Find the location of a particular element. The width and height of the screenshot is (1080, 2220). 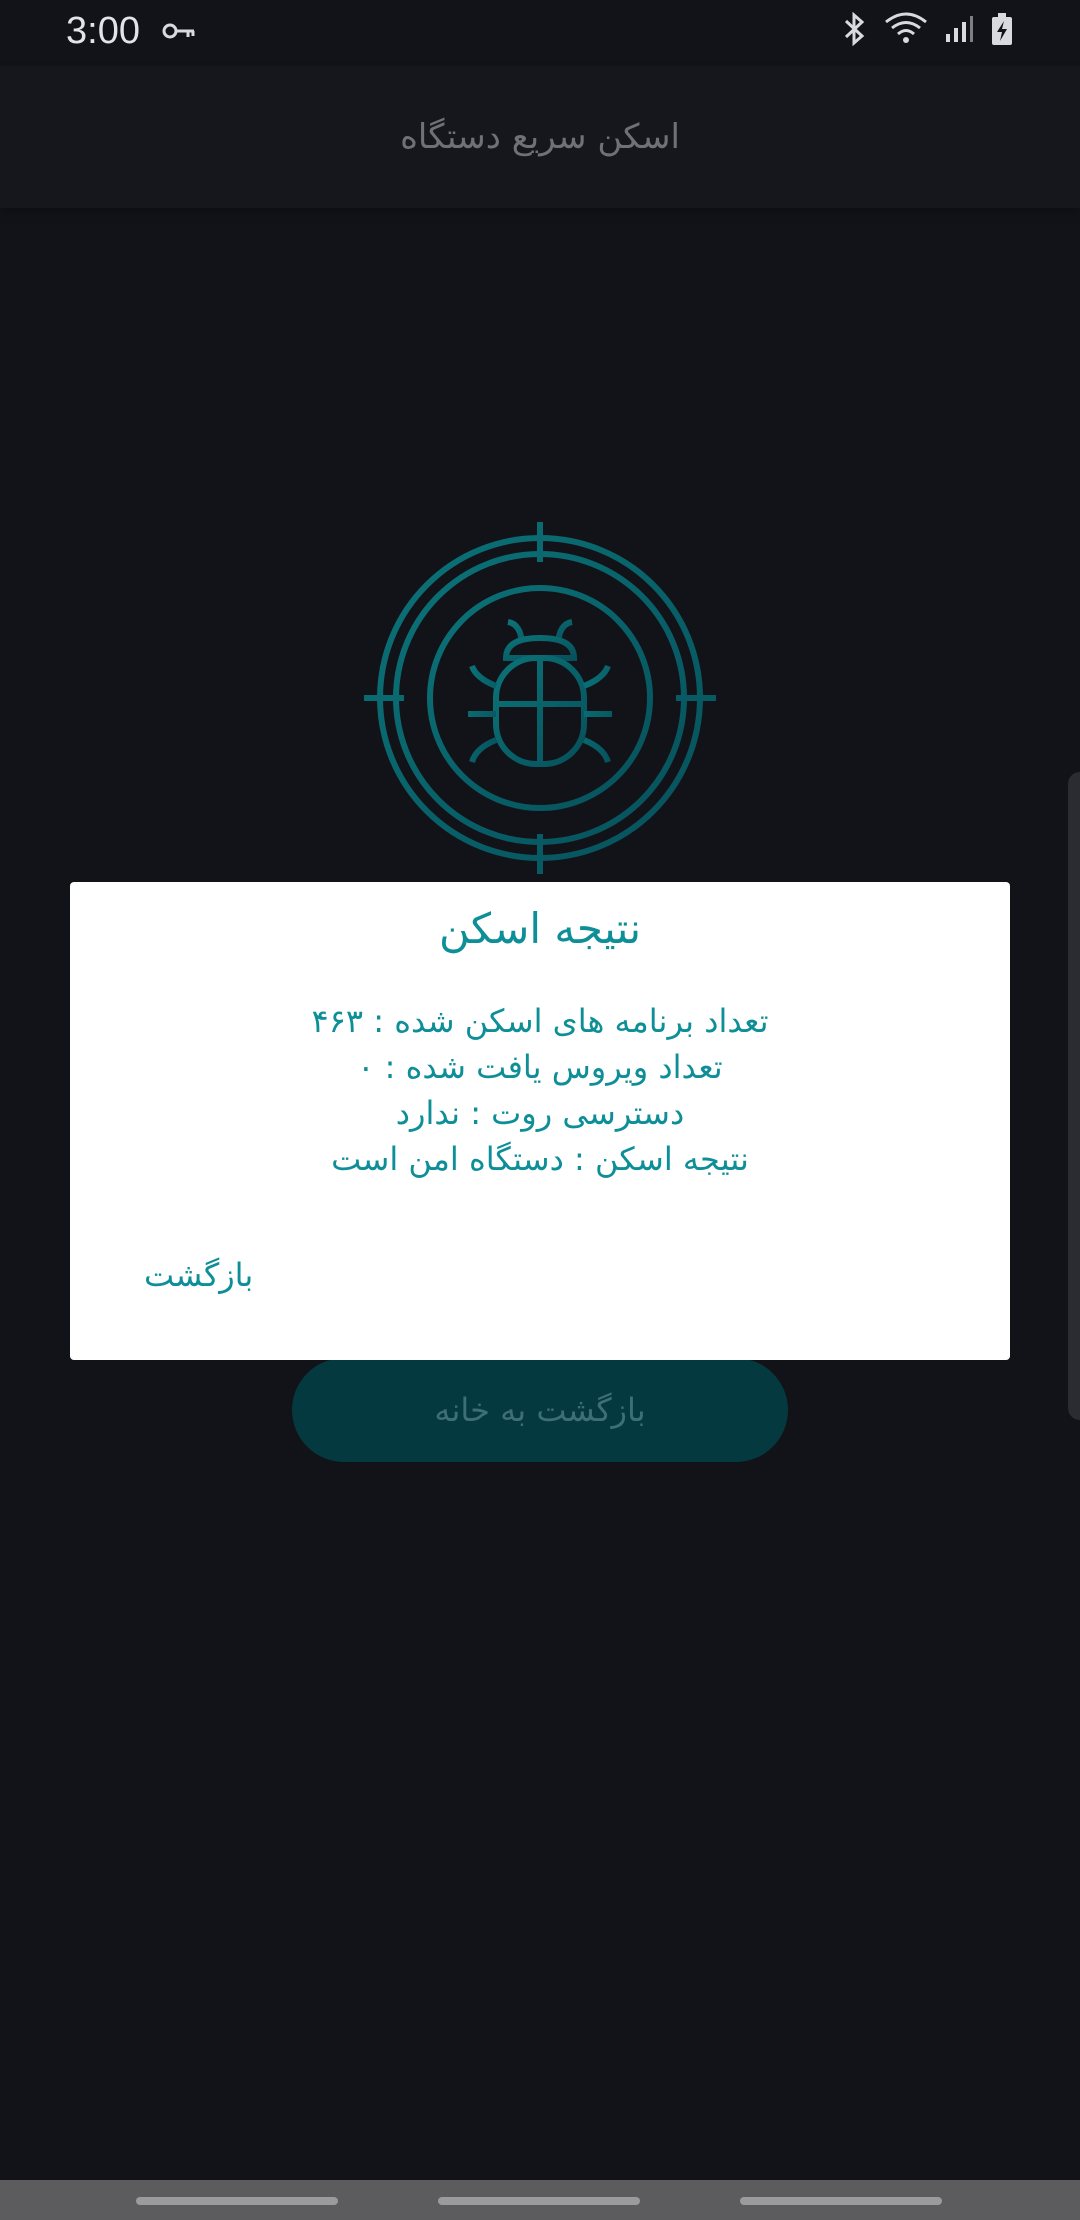

nav-home-button is located at coordinates (539, 2201).